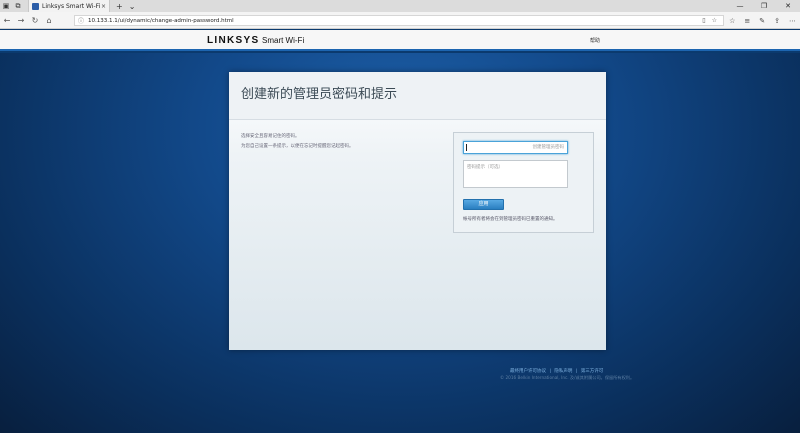  What do you see at coordinates (777, 21) in the screenshot?
I see `share-icon: ⇪` at bounding box center [777, 21].